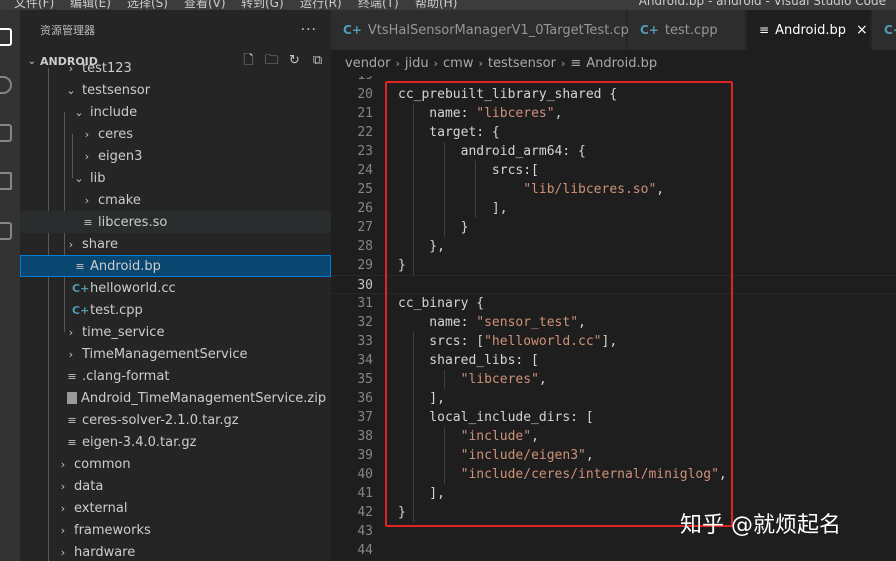 The image size is (896, 561). Describe the element at coordinates (613, 303) in the screenshot. I see `code-line: 31 cc_binary {` at that location.